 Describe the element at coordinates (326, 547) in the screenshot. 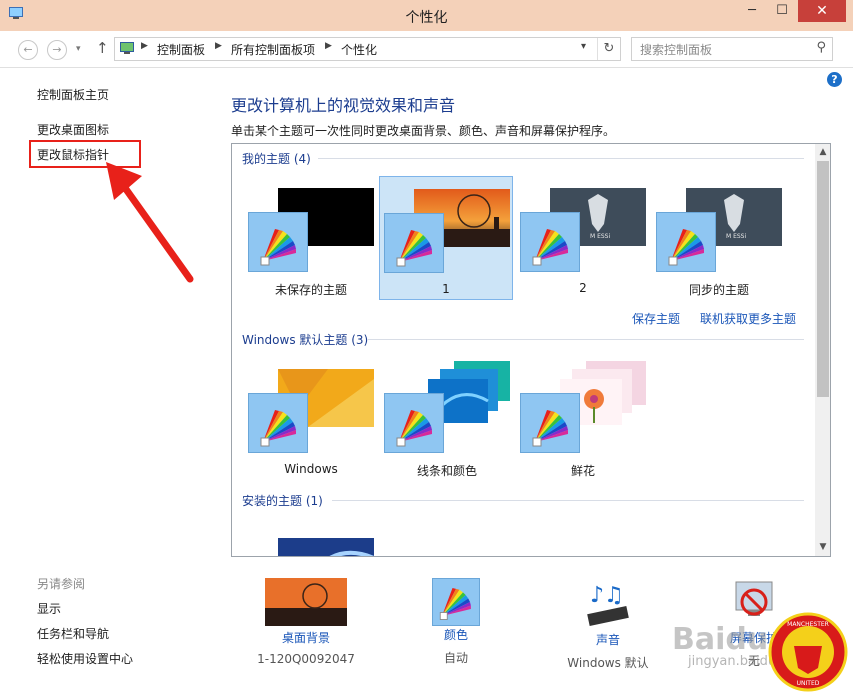

I see `theme-thumbnail` at that location.